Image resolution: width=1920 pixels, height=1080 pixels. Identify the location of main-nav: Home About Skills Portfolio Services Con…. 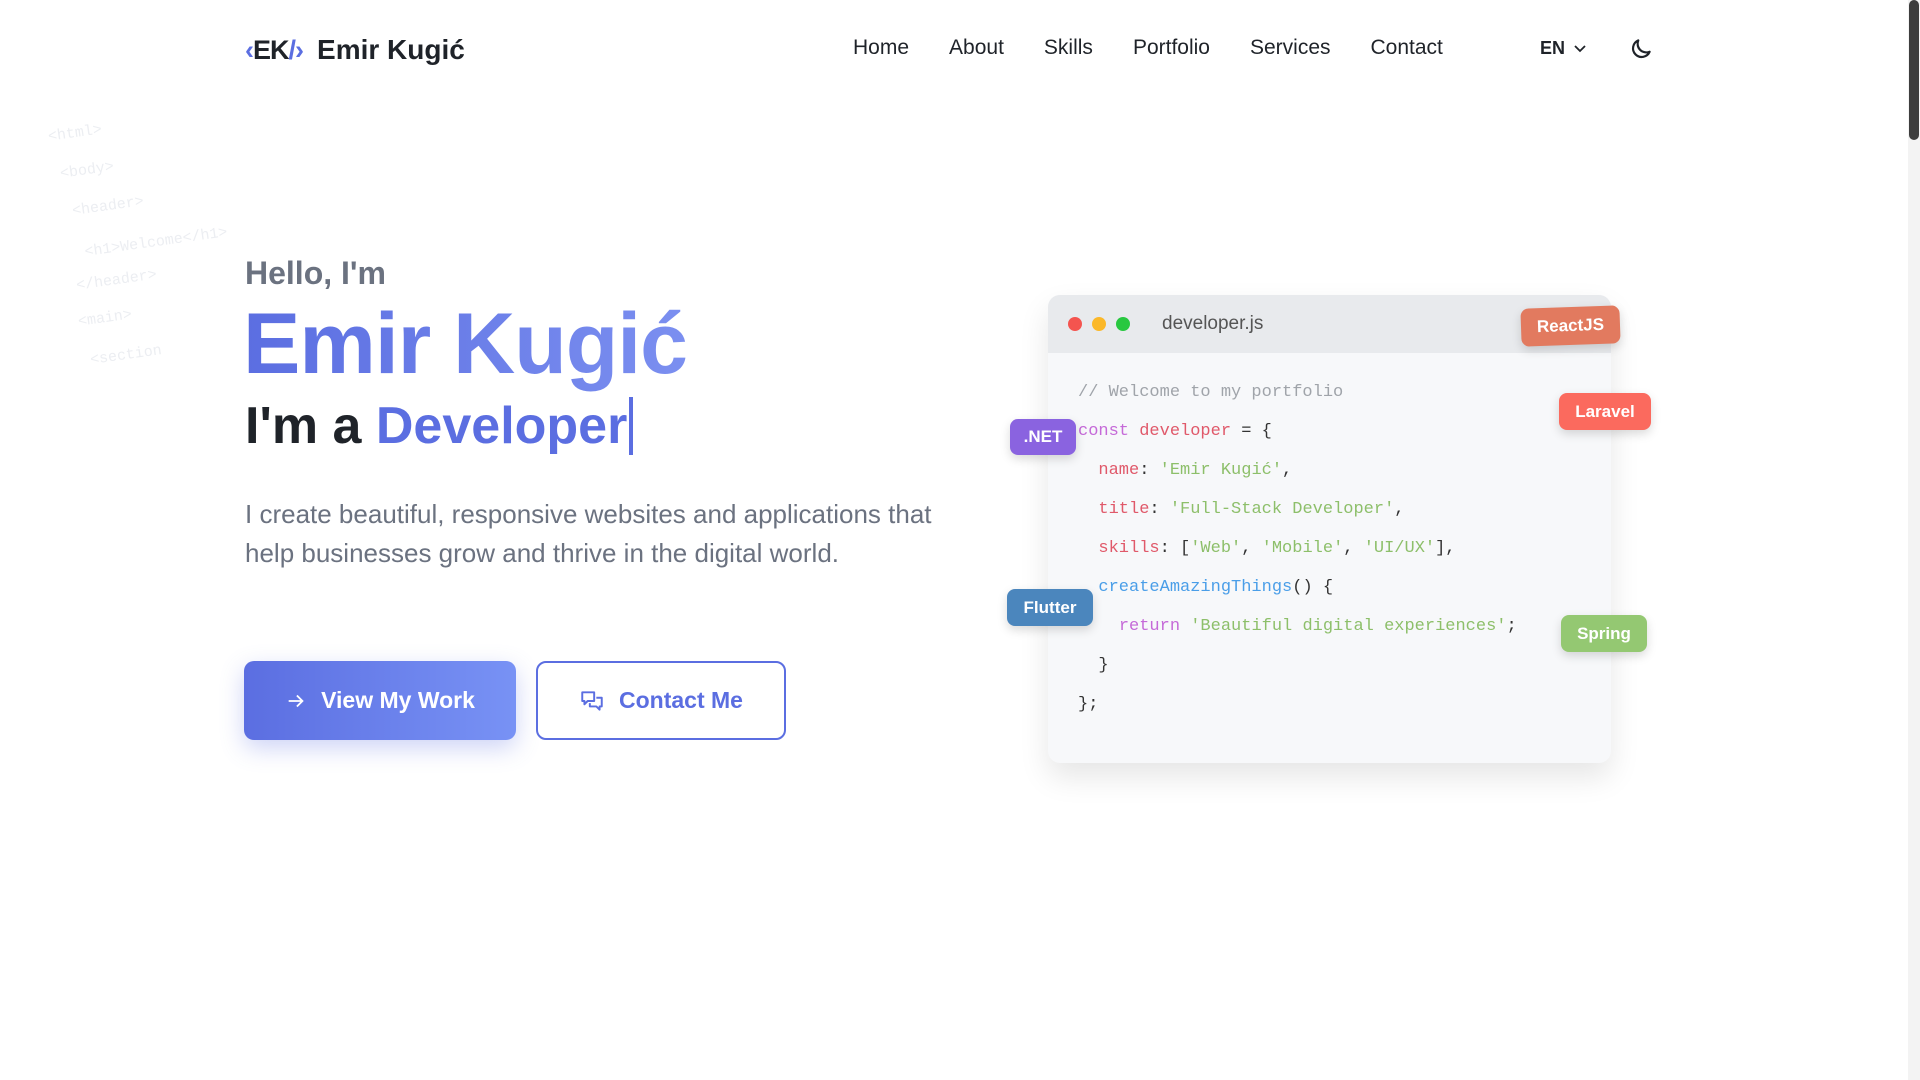
(1168, 48).